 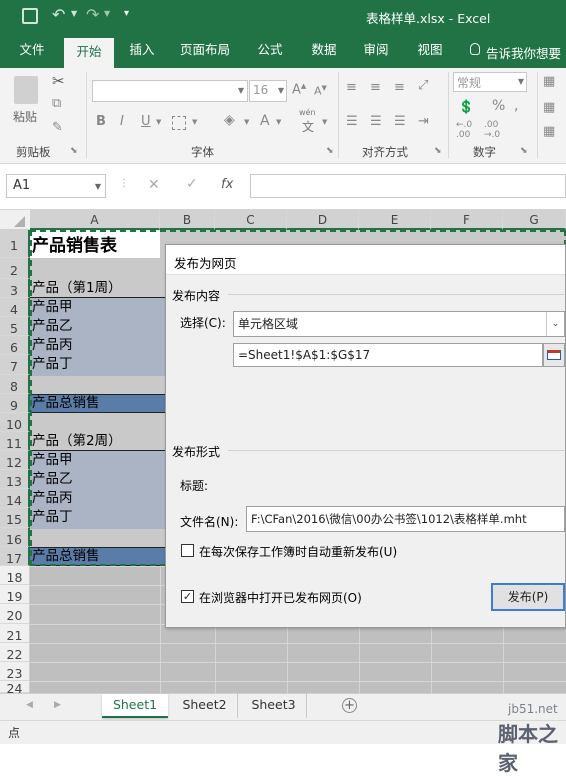 What do you see at coordinates (280, 597) in the screenshot?
I see `open-in-browser-label: 在浏览器中打开已发布网页(O)` at bounding box center [280, 597].